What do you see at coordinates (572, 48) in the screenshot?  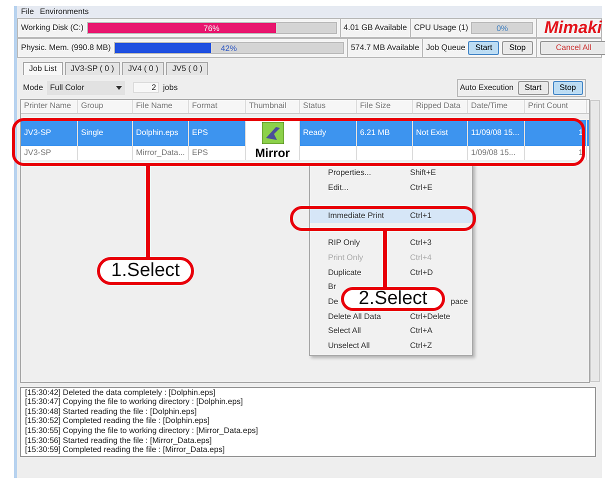 I see `cancel-all-button: Cancel All` at bounding box center [572, 48].